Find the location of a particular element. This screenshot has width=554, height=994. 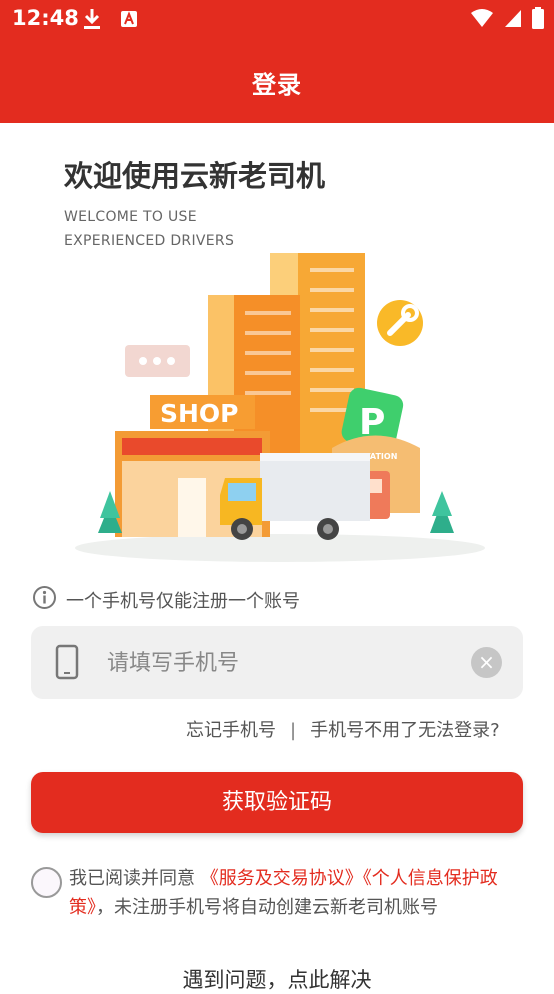

clear-input-button: × is located at coordinates (486, 662).